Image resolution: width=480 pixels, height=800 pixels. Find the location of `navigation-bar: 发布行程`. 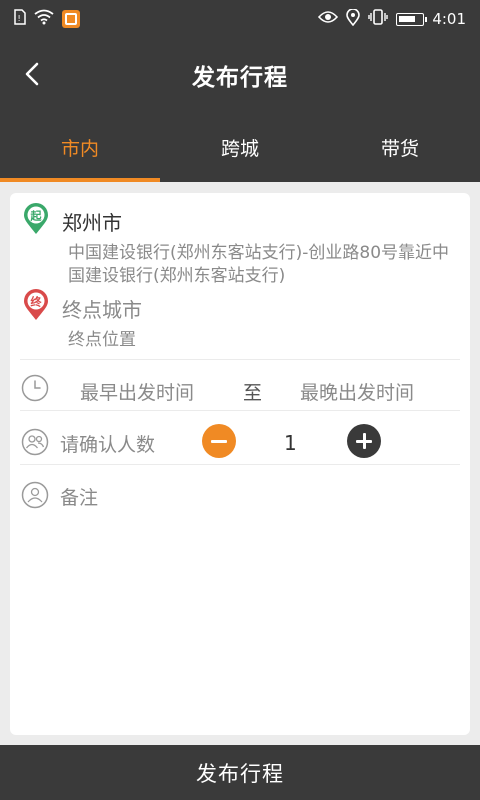

navigation-bar: 发布行程 is located at coordinates (240, 75).